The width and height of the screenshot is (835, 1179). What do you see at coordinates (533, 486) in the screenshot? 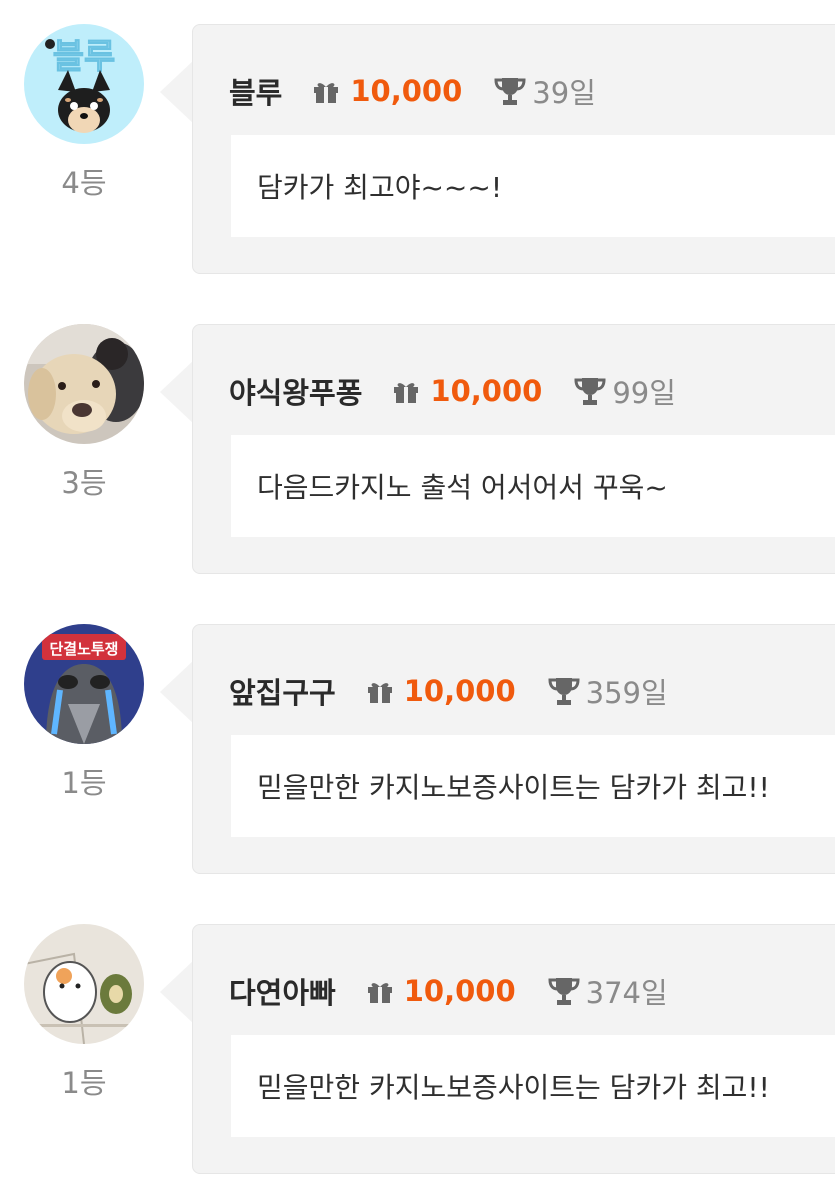
I see `comment-message: 다음드카지노 출석 어서어서 꾸욱~` at bounding box center [533, 486].